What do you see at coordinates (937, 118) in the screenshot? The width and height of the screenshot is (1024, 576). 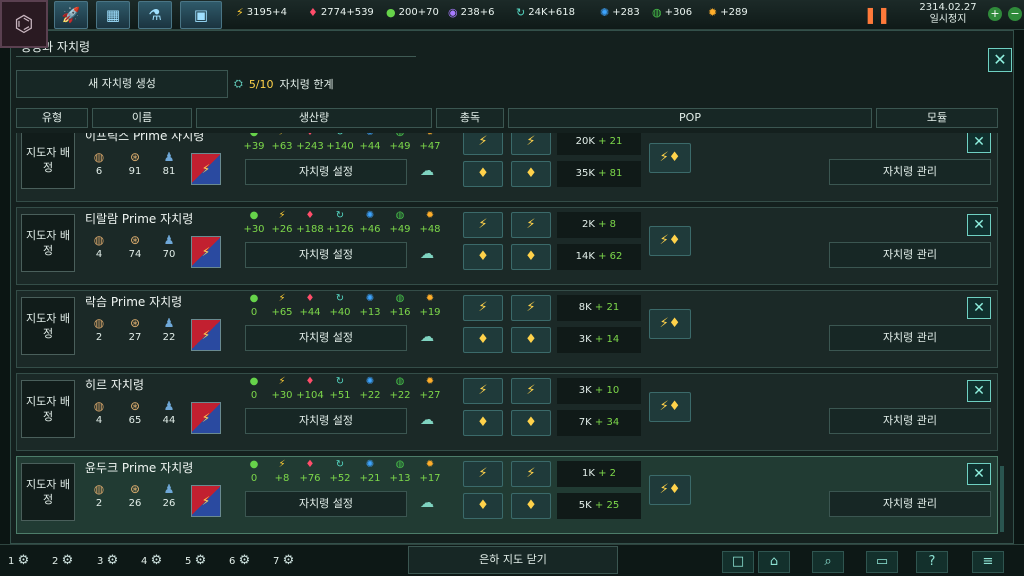 I see `col-module: 모듈` at bounding box center [937, 118].